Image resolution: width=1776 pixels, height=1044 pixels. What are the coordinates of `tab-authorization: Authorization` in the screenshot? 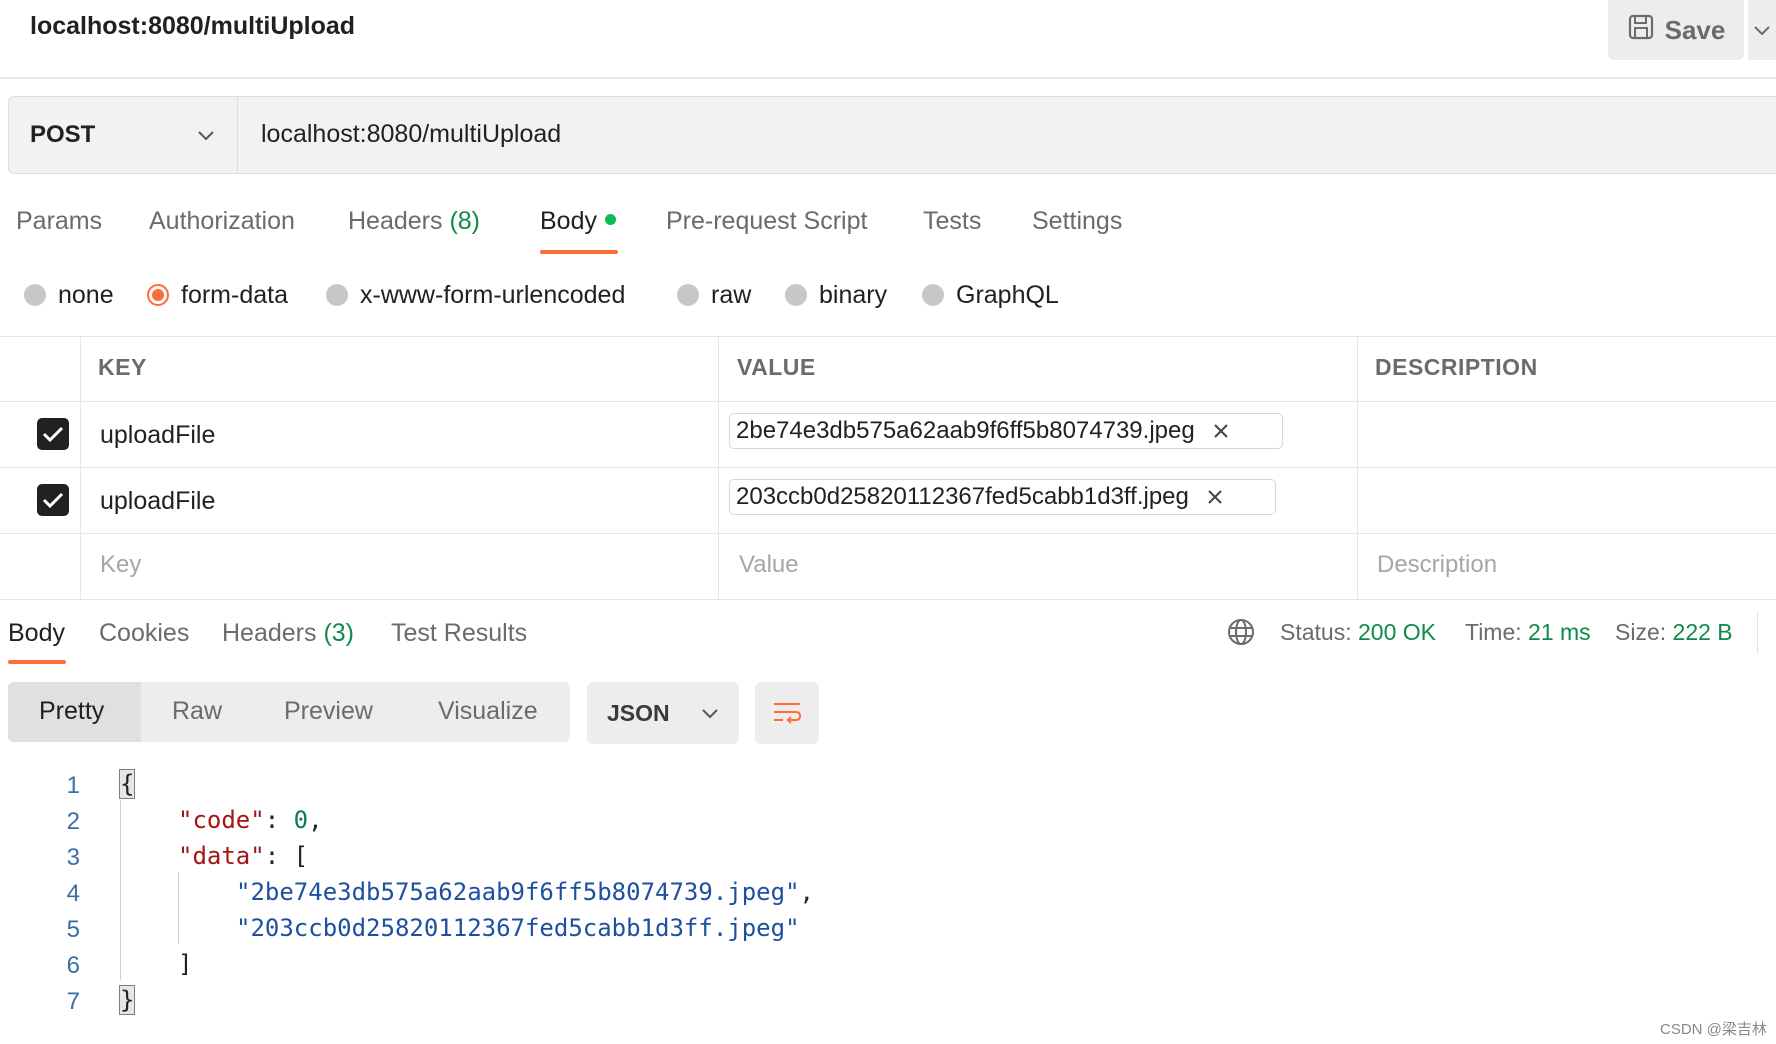 It's located at (222, 221).